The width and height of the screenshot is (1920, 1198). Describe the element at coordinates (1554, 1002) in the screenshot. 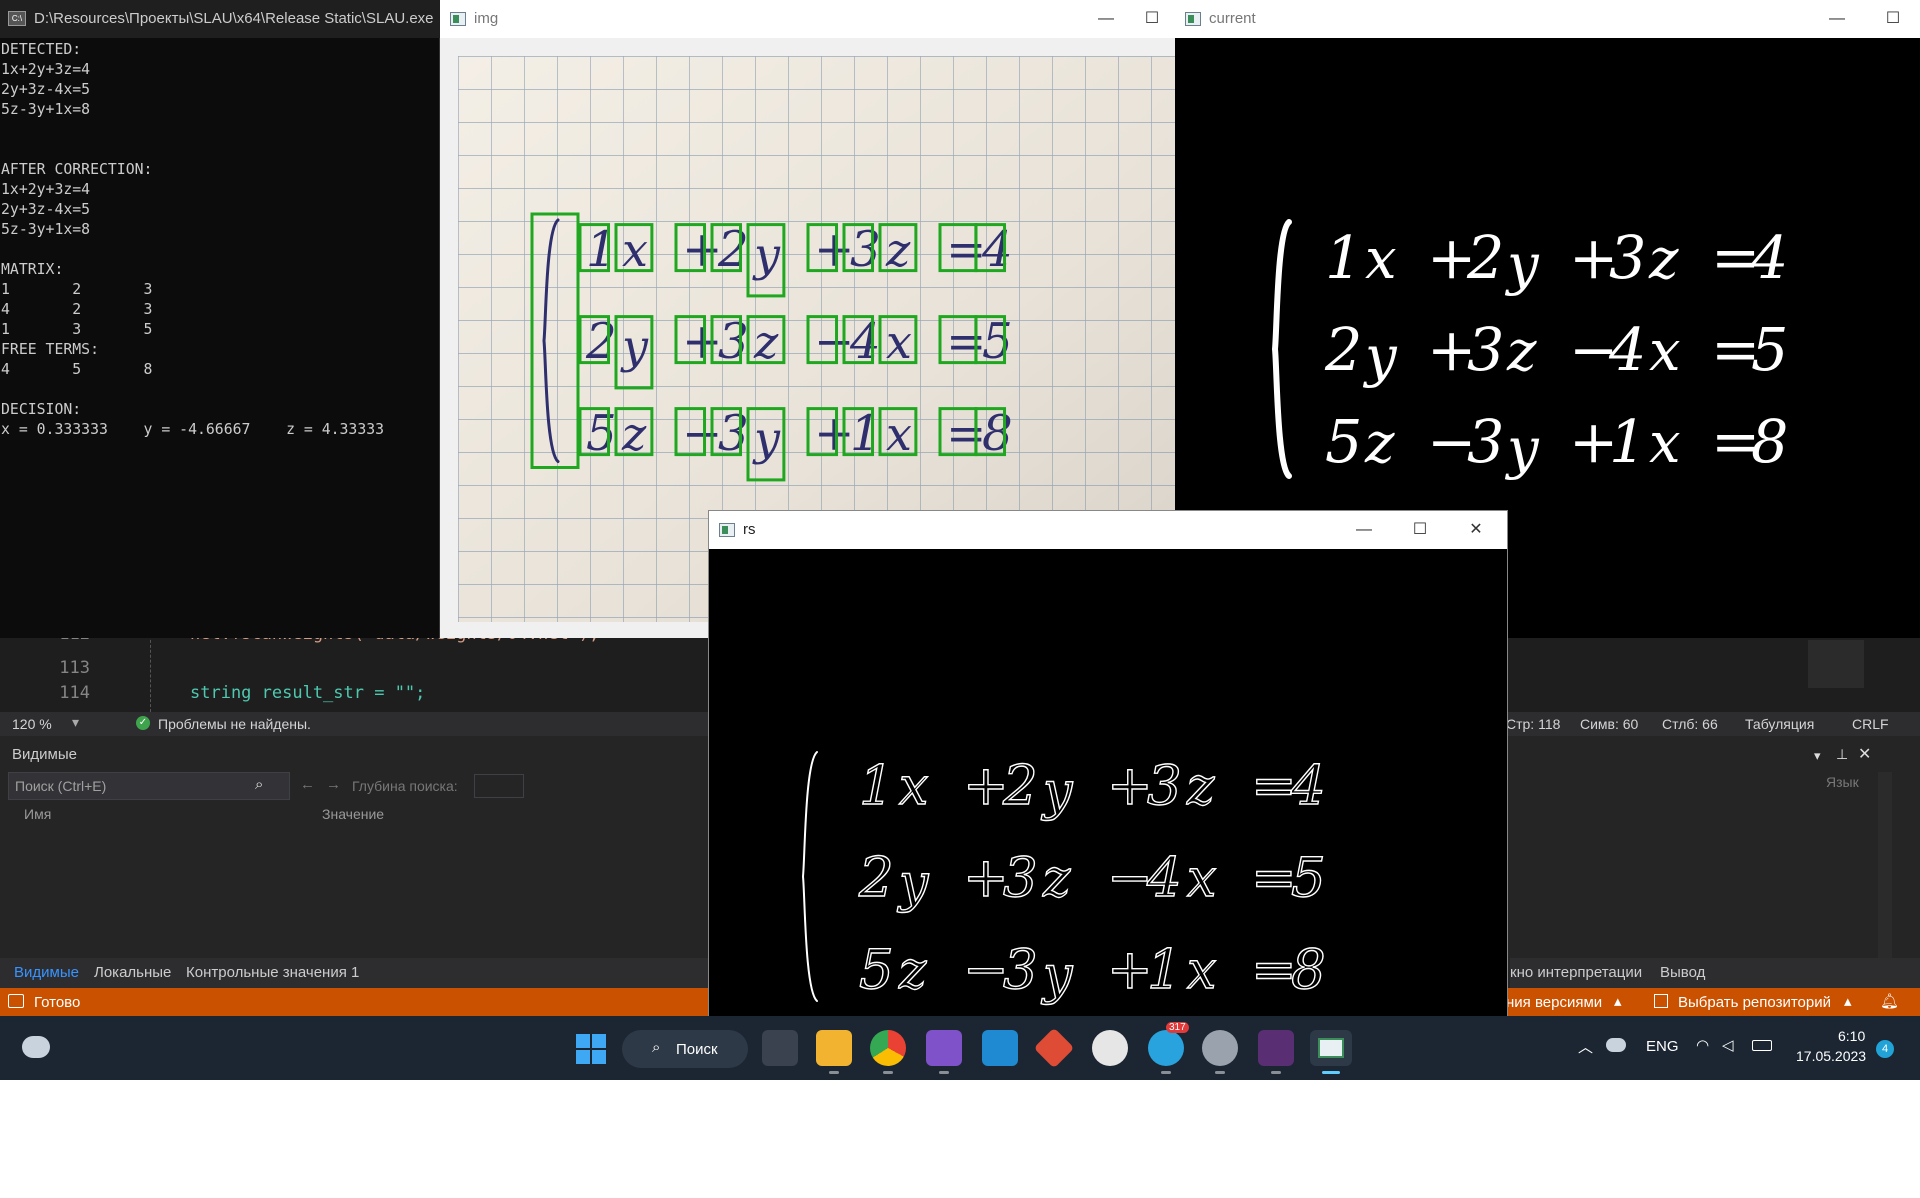

I see `version-control: ния версиями` at that location.